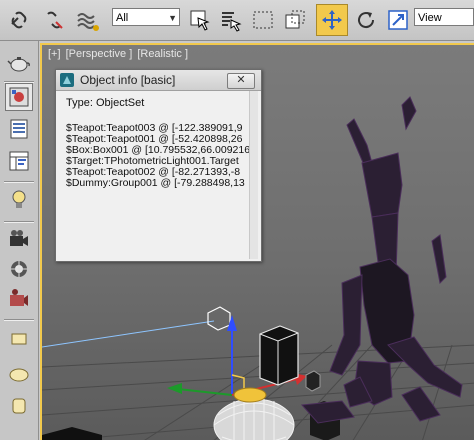 This screenshot has height=440, width=474. I want to click on select-by-name-icon, so click(231, 20).